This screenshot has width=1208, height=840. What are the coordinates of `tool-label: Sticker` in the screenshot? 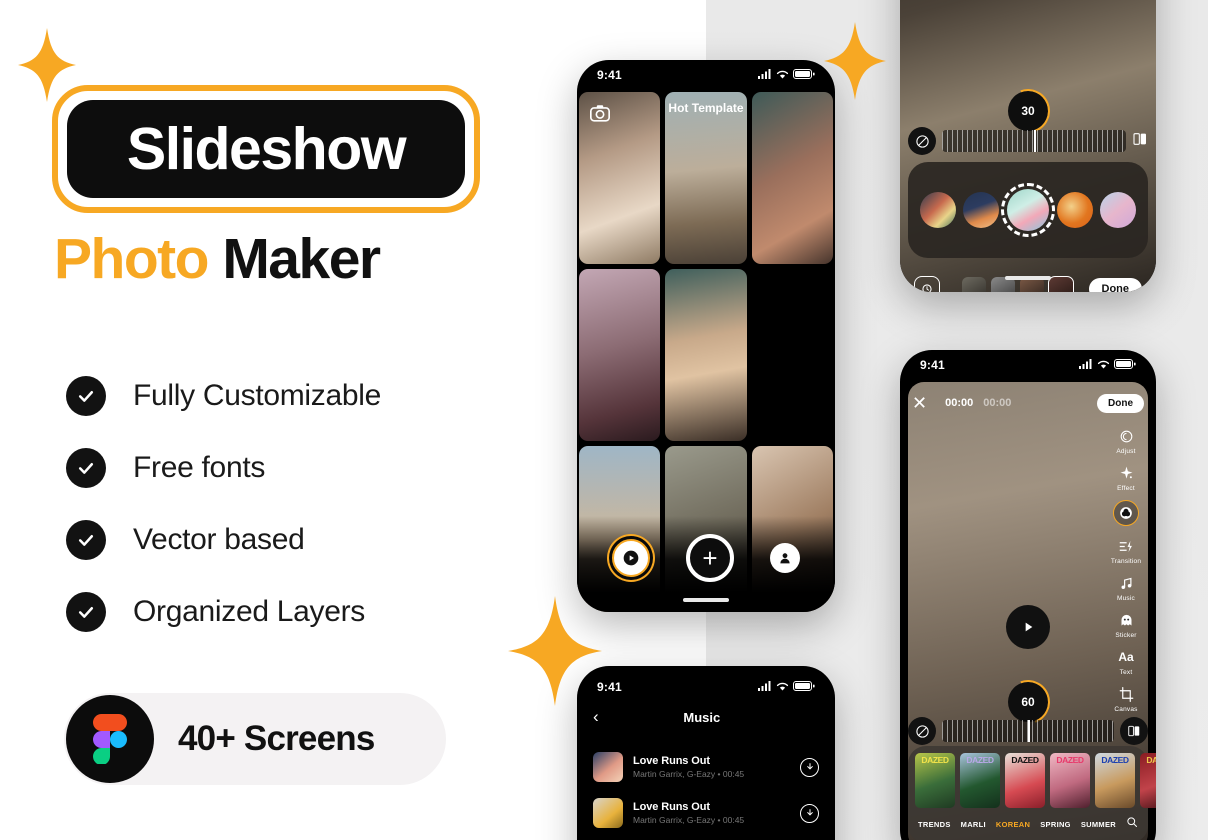 It's located at (1126, 635).